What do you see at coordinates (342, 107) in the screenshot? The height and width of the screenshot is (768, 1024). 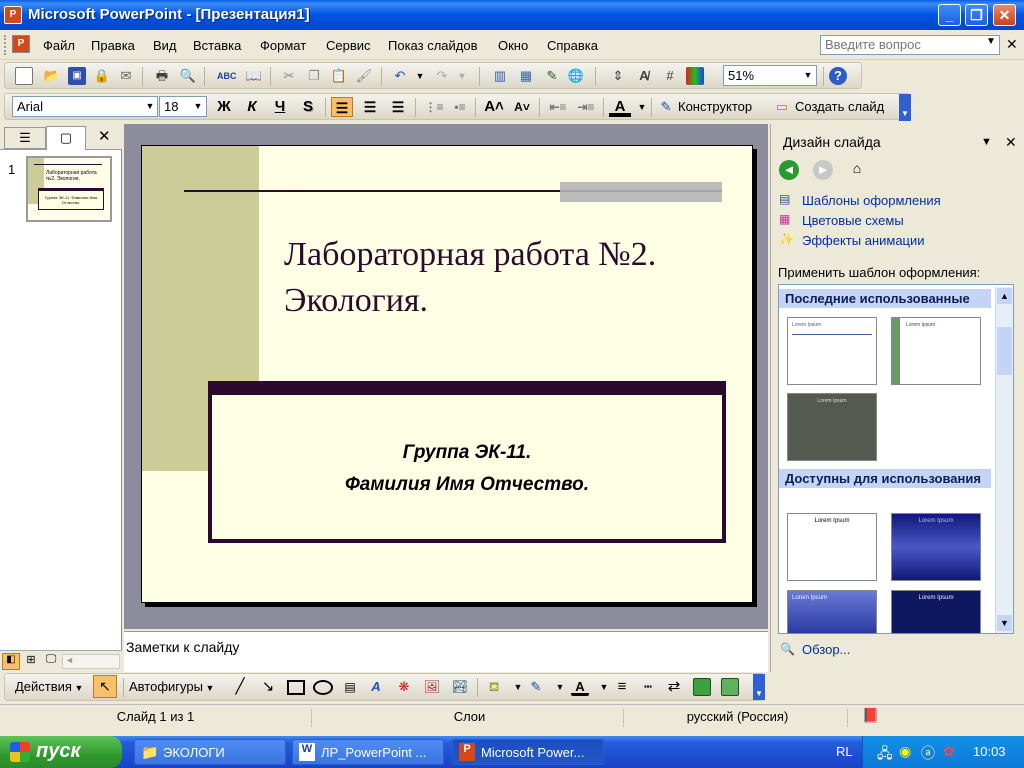 I see `align-left-button: ☰` at bounding box center [342, 107].